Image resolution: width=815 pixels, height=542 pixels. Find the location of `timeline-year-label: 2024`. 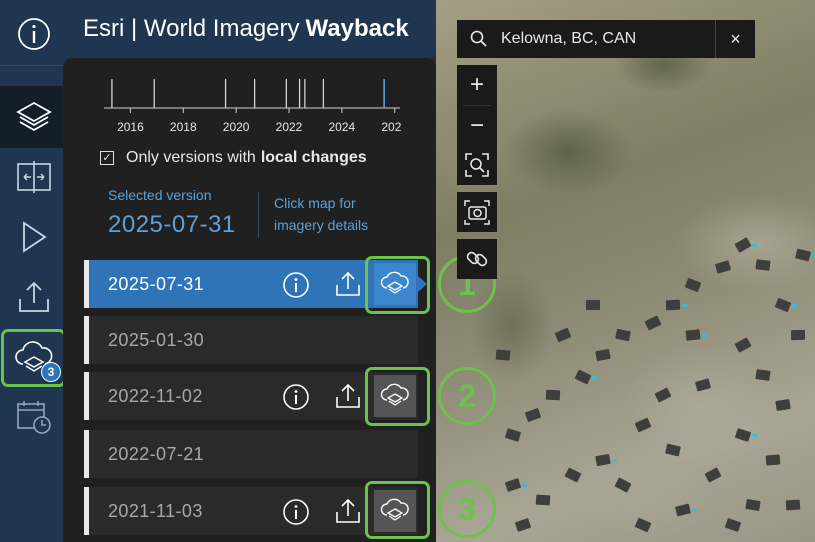

timeline-year-label: 2024 is located at coordinates (342, 127).